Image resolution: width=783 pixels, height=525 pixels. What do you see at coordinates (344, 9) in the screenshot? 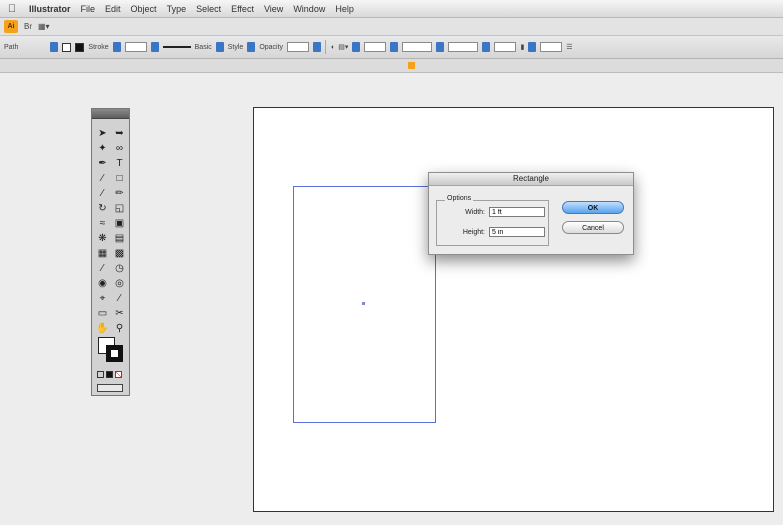
I see `menu-help: Help` at bounding box center [344, 9].